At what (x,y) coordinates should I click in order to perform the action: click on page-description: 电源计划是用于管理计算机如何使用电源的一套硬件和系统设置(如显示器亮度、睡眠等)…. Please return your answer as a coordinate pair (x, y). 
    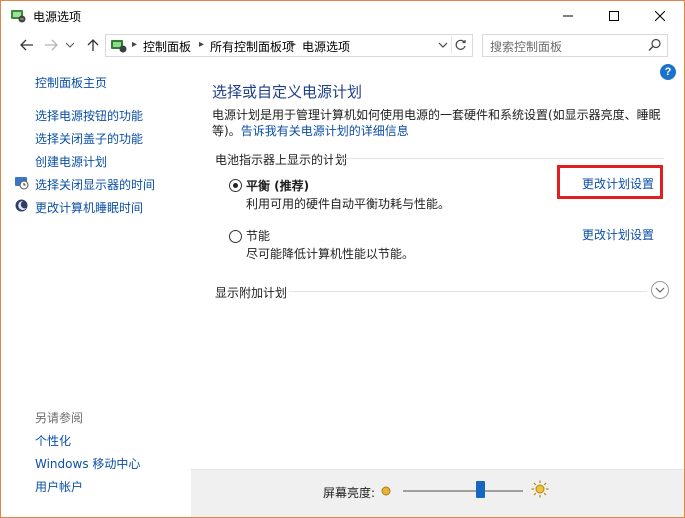
    Looking at the image, I should click on (438, 123).